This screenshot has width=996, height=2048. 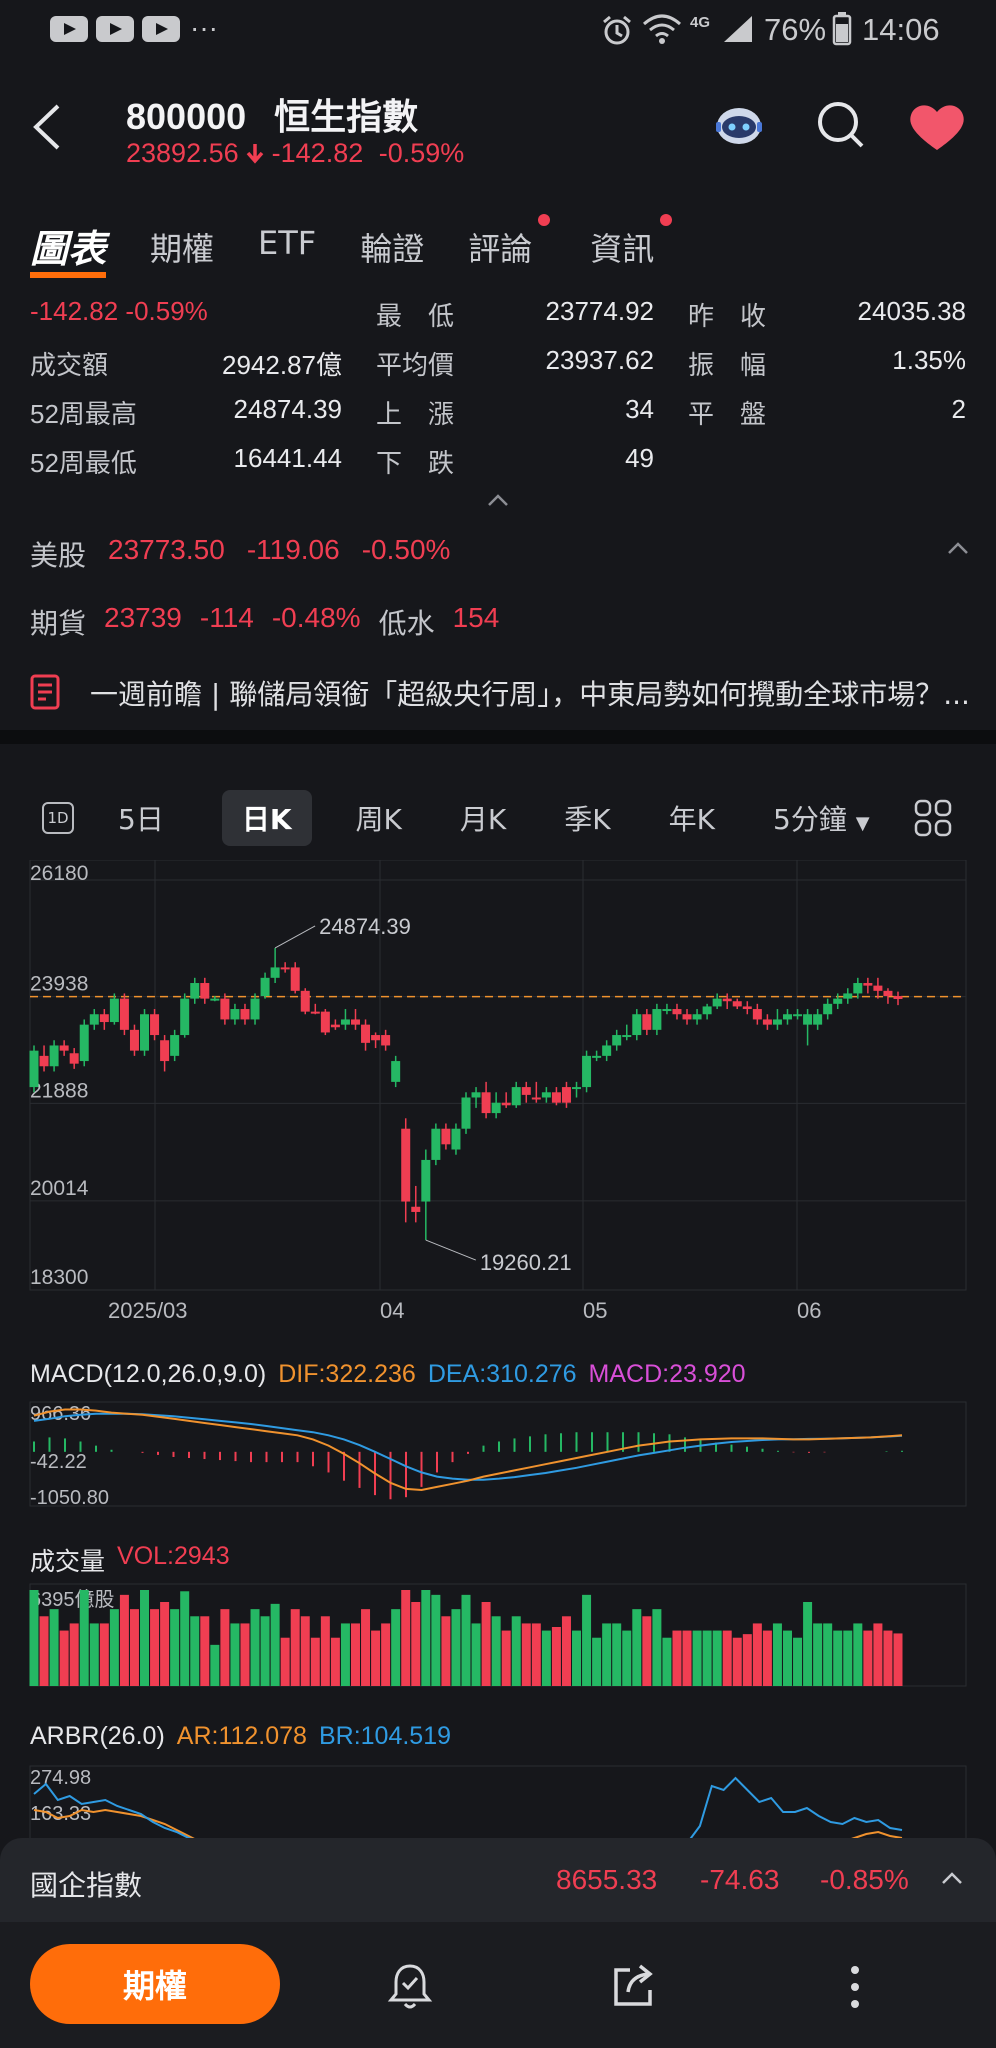 What do you see at coordinates (240, 554) in the screenshot?
I see `us-stock-row: 美股 23773.50 -119.06 -0.50%` at bounding box center [240, 554].